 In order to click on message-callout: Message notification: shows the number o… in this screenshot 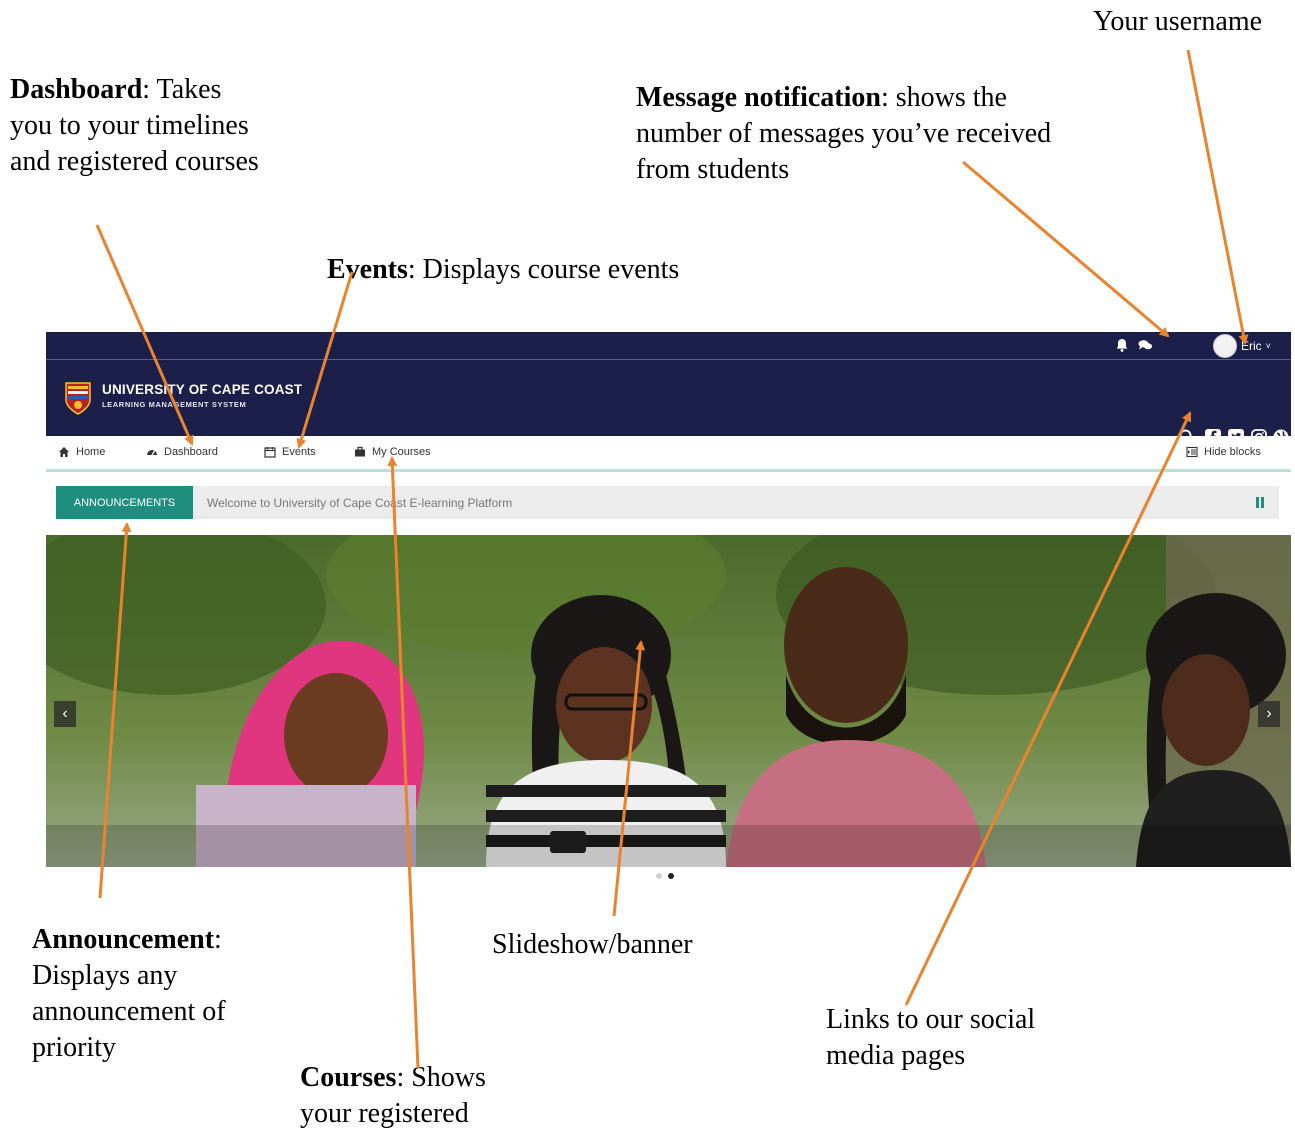, I will do `click(851, 134)`.